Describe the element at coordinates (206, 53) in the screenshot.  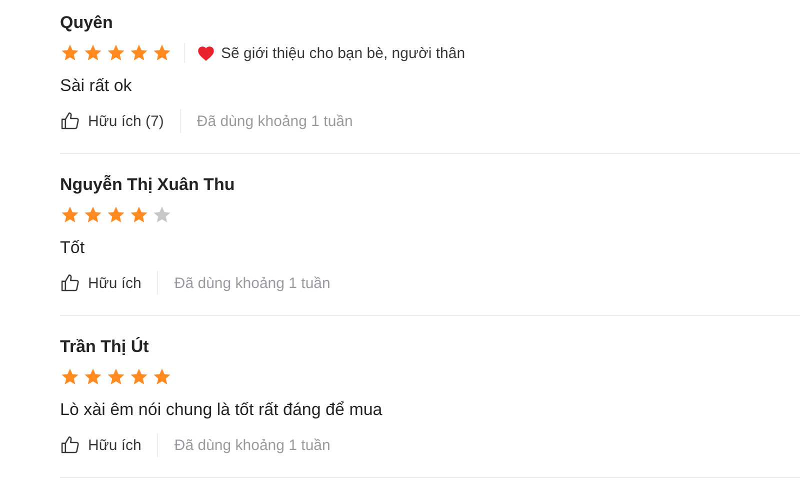
I see `heart-icon` at that location.